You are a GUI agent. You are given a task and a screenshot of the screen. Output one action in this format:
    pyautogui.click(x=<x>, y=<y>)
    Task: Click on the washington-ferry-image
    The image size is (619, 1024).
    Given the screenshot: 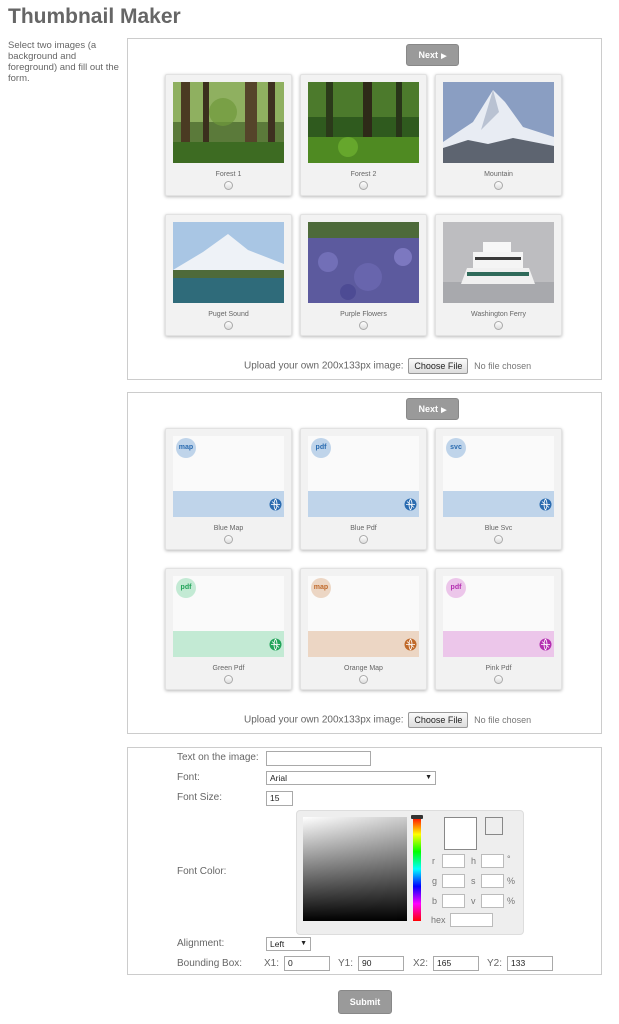 What is the action you would take?
    pyautogui.click(x=498, y=262)
    